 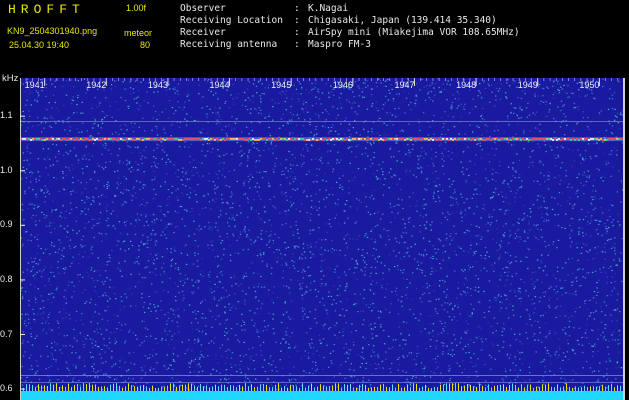 What do you see at coordinates (231, 20) in the screenshot?
I see `info-key-location: Receiving Location` at bounding box center [231, 20].